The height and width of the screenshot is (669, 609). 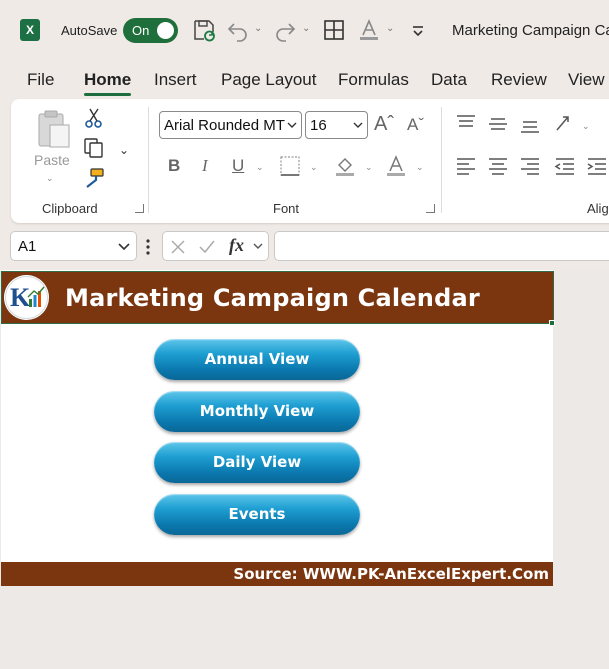 I want to click on annual-view-button: Annual View, so click(x=257, y=359).